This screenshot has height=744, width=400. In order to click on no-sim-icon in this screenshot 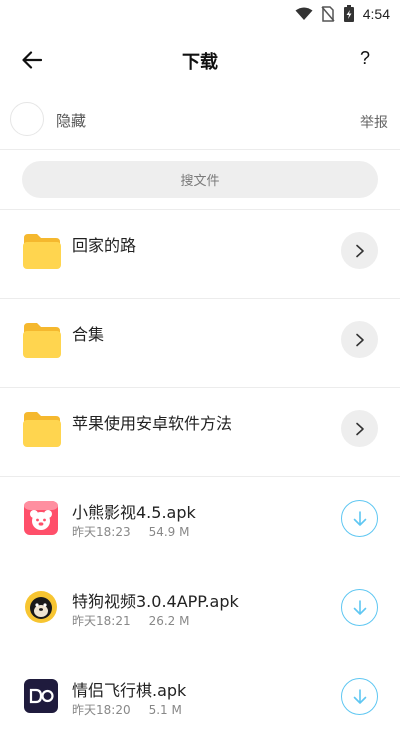, I will do `click(328, 14)`.